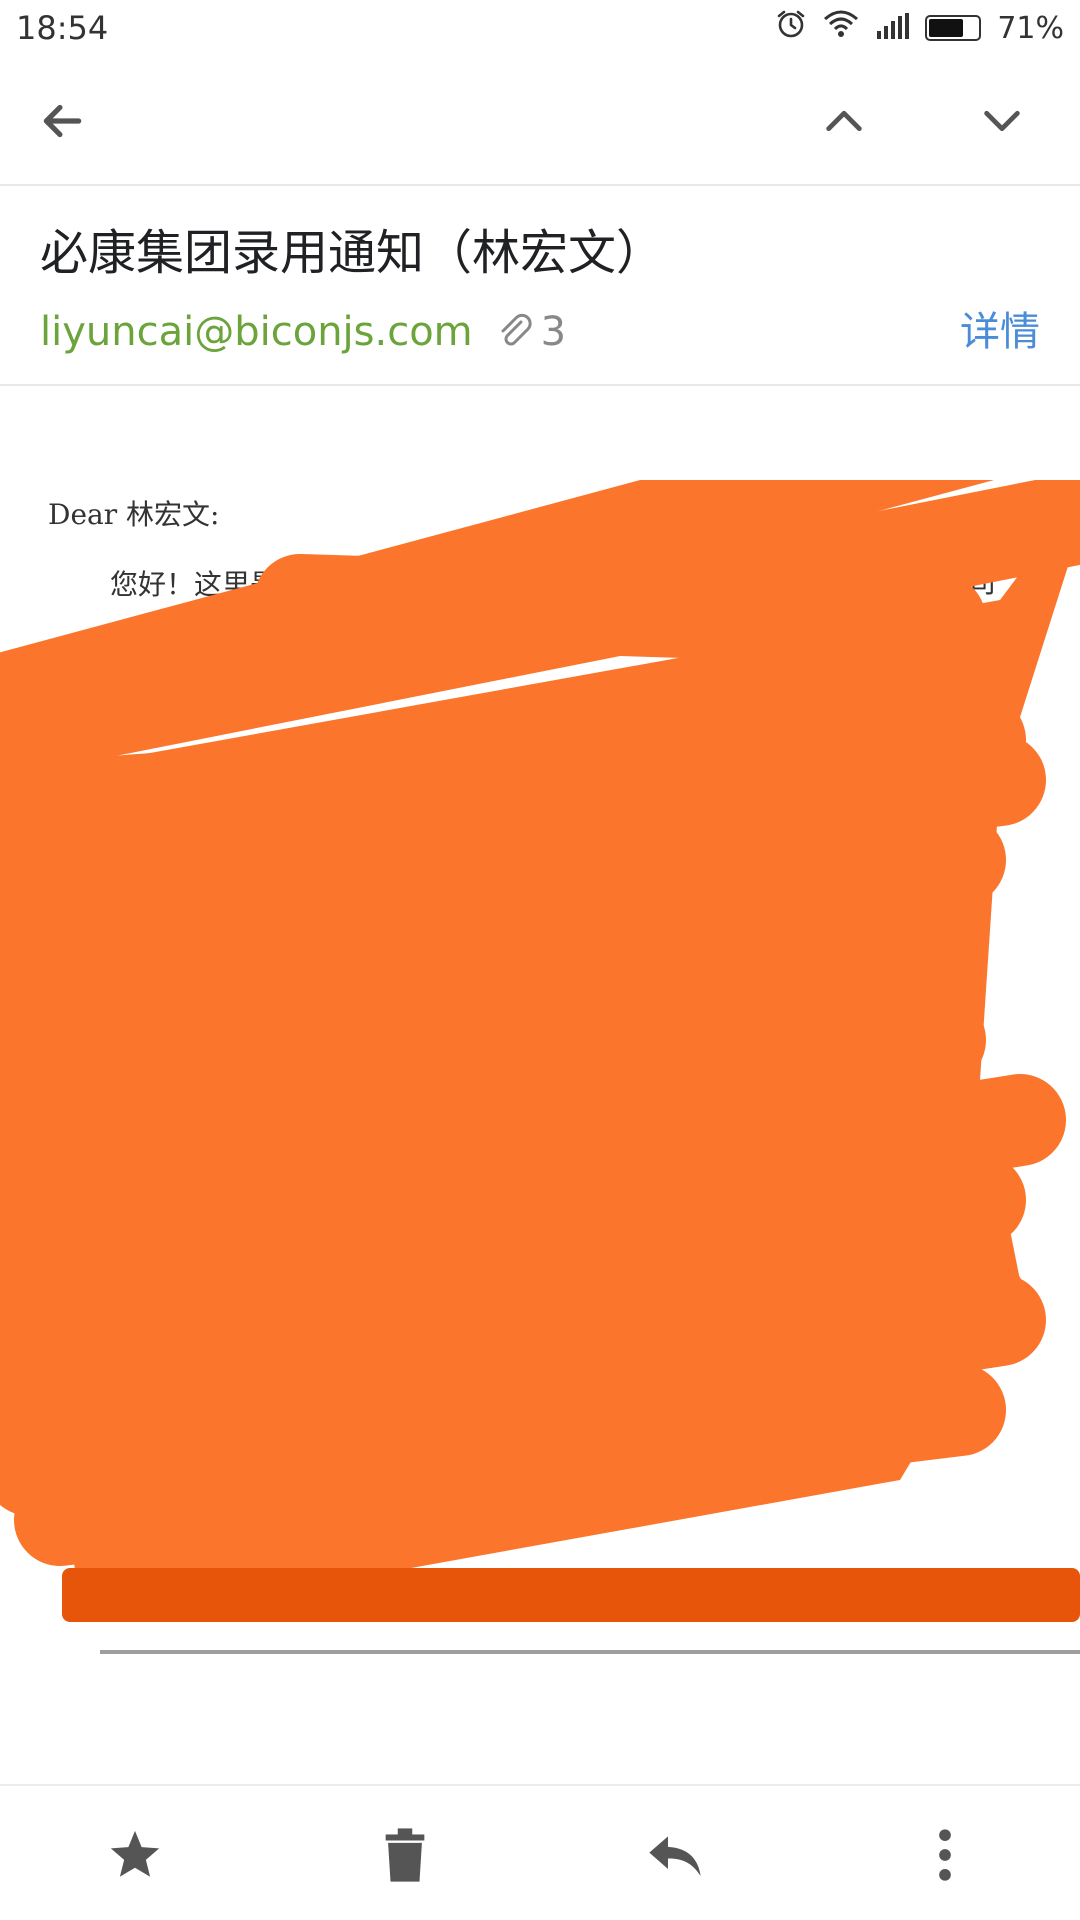 Image resolution: width=1080 pixels, height=1920 pixels. What do you see at coordinates (1000, 332) in the screenshot?
I see `details-link: 详情` at bounding box center [1000, 332].